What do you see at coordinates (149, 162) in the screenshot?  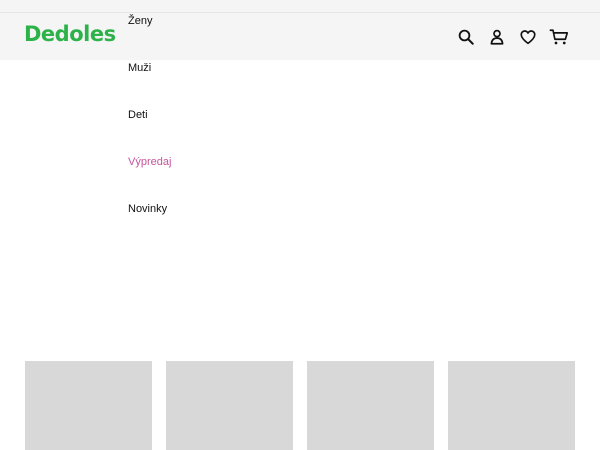 I see `nav-item-vypredaj: Výpredaj` at bounding box center [149, 162].